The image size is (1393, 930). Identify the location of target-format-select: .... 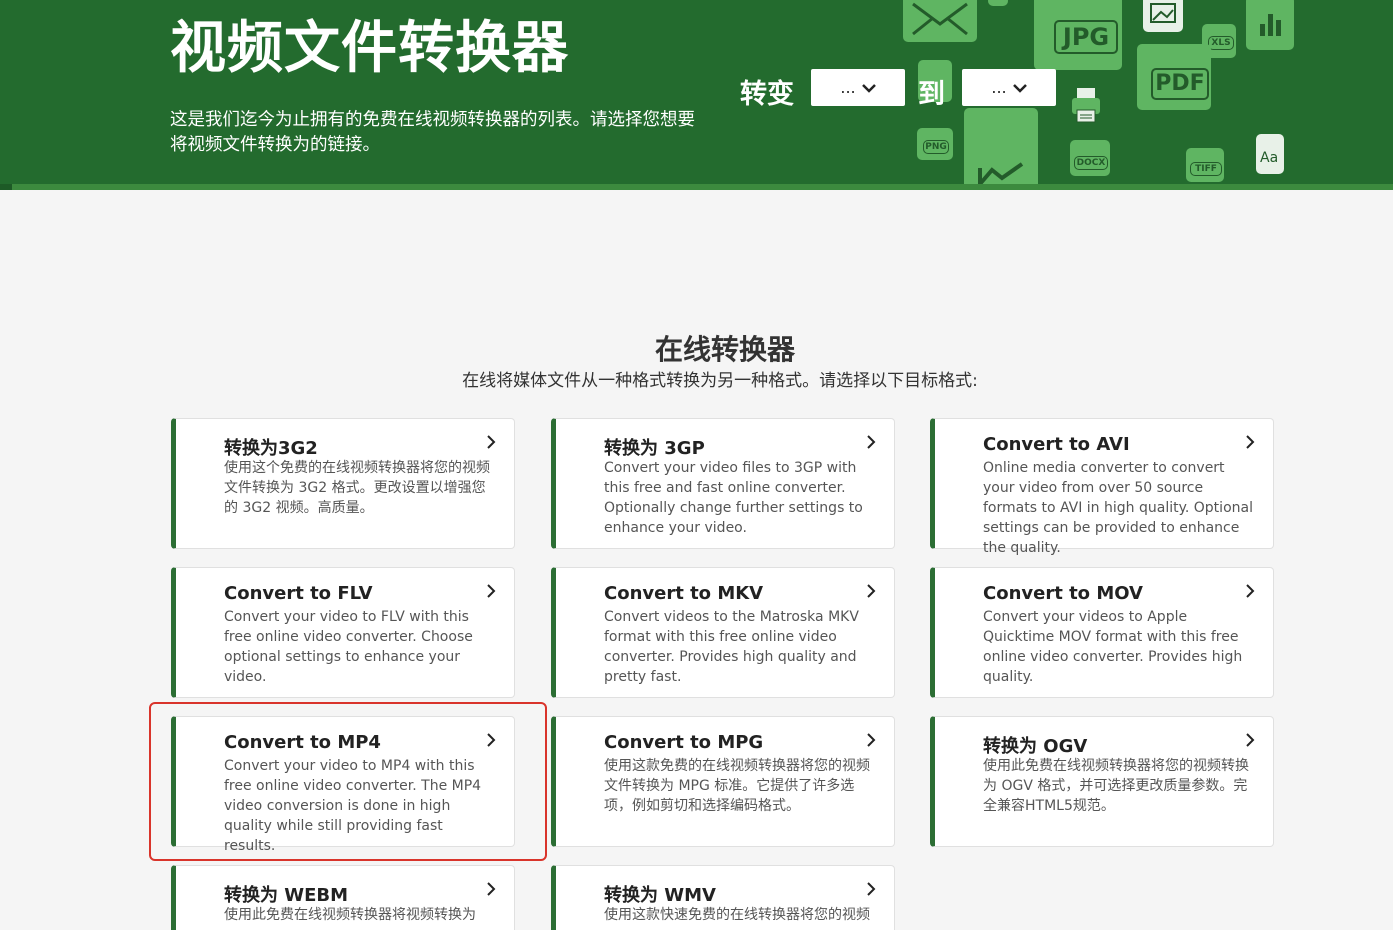
(1009, 87).